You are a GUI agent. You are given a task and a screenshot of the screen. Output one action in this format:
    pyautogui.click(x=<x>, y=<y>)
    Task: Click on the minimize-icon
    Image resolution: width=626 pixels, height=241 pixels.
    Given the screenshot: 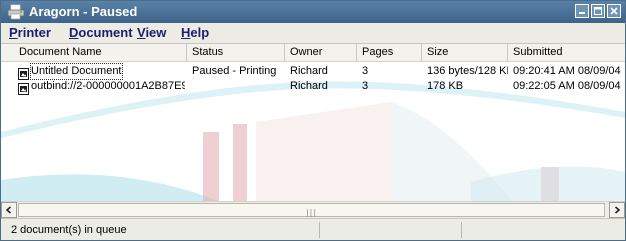 What is the action you would take?
    pyautogui.click(x=582, y=11)
    